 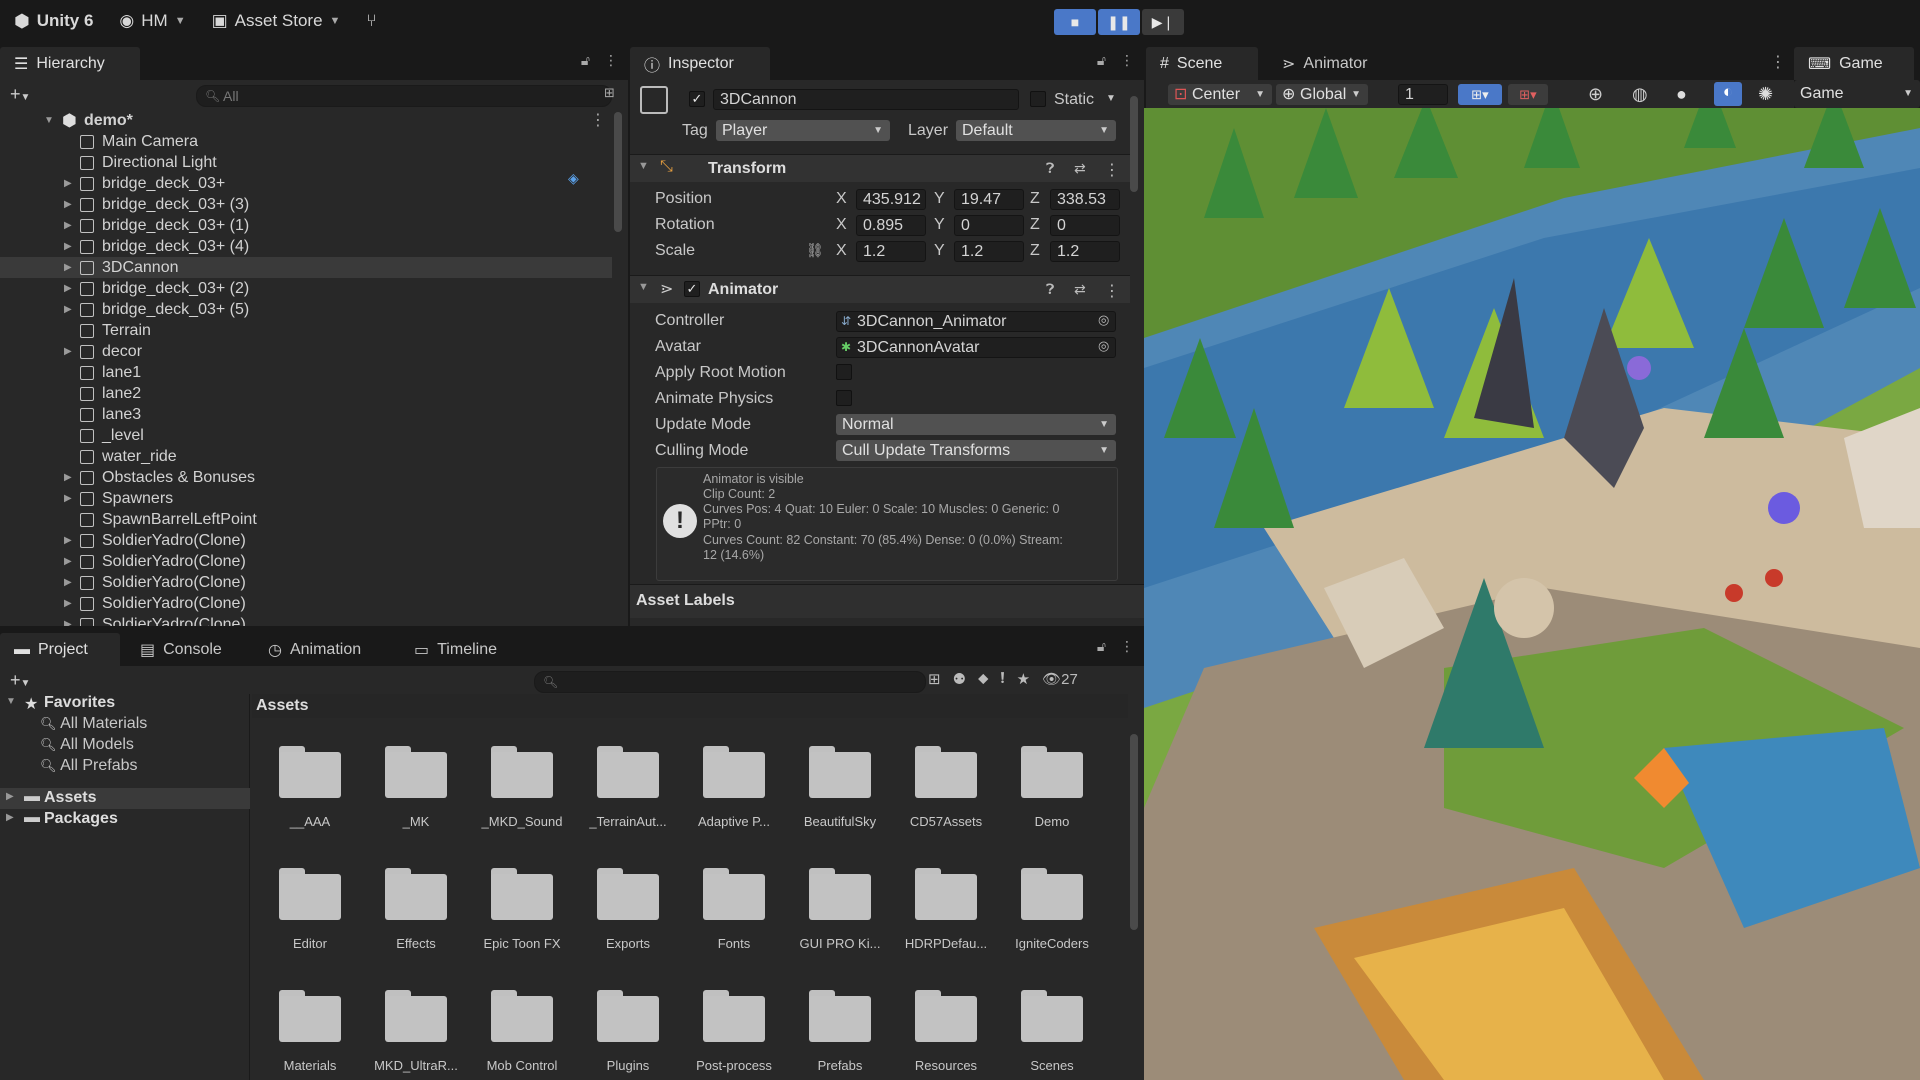 What do you see at coordinates (541, 799) in the screenshot?
I see `asset-folder: _MKD_Sound` at bounding box center [541, 799].